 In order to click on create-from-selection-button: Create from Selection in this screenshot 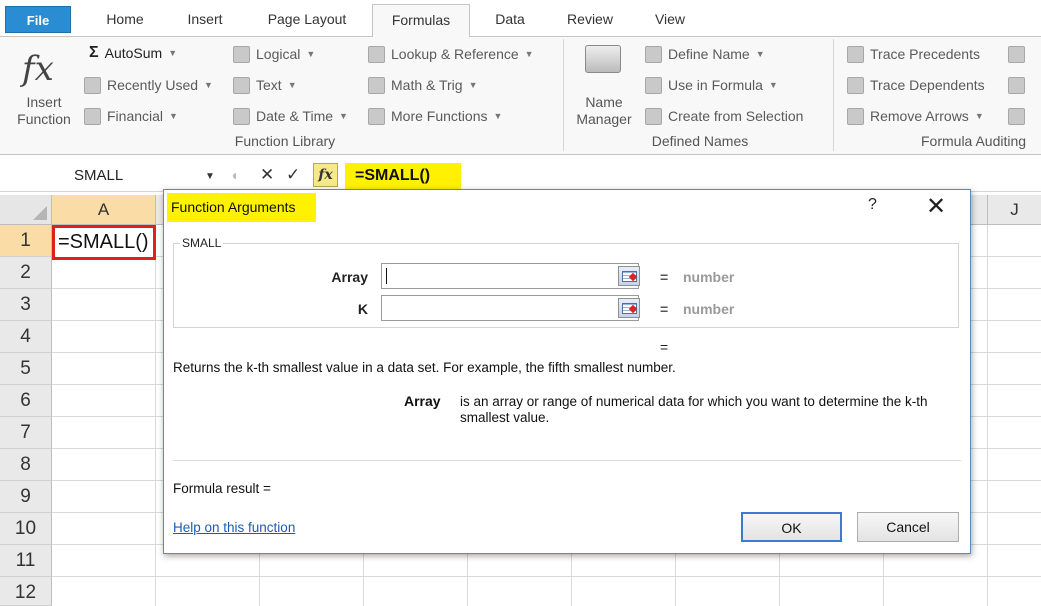, I will do `click(724, 116)`.